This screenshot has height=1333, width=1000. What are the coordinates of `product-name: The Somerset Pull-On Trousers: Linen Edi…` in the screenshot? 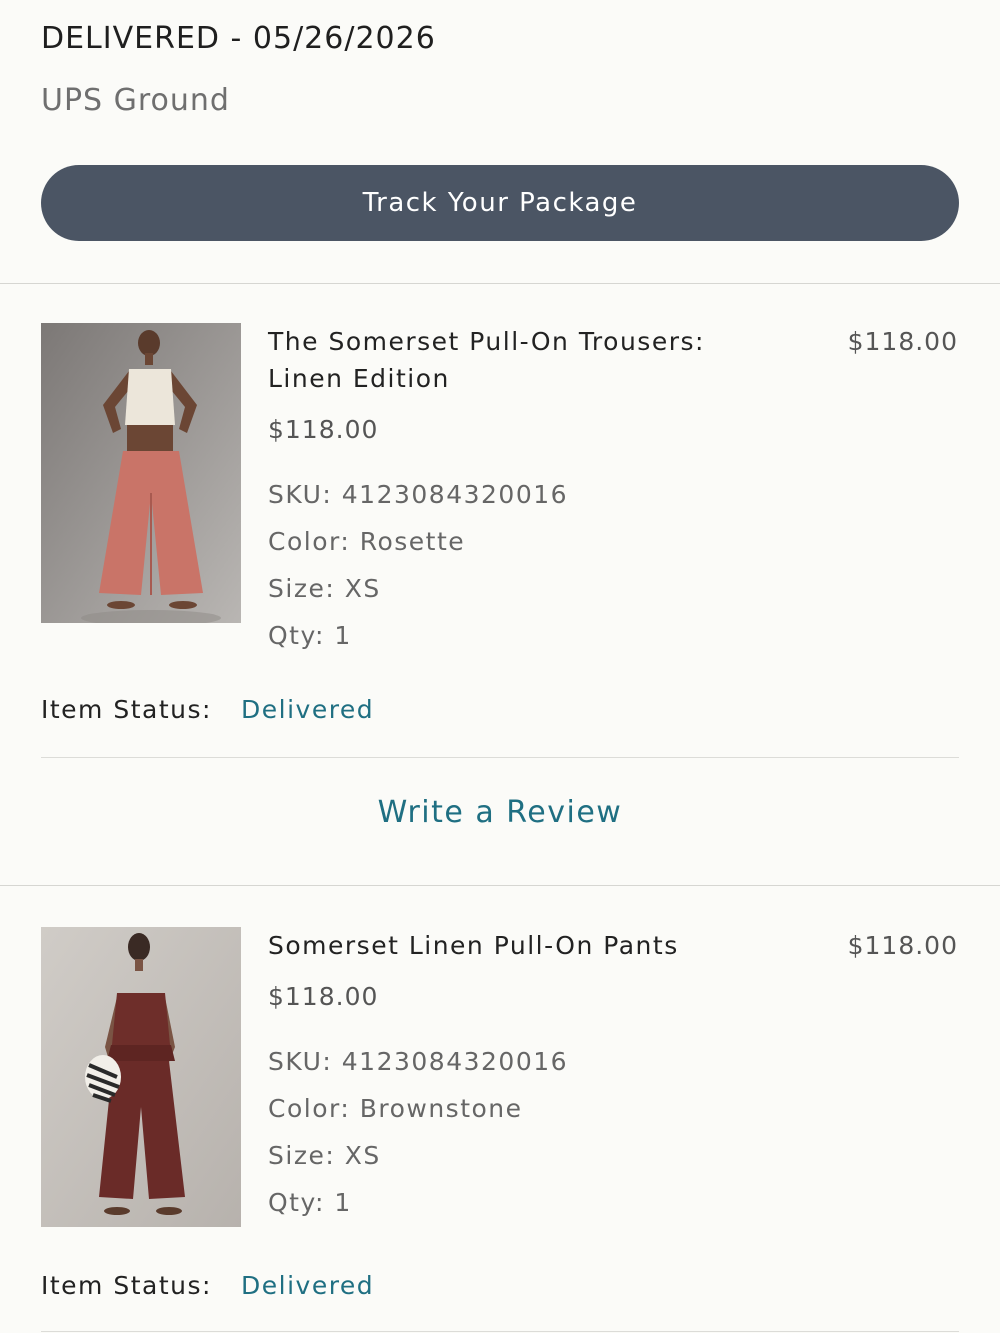 It's located at (548, 360).